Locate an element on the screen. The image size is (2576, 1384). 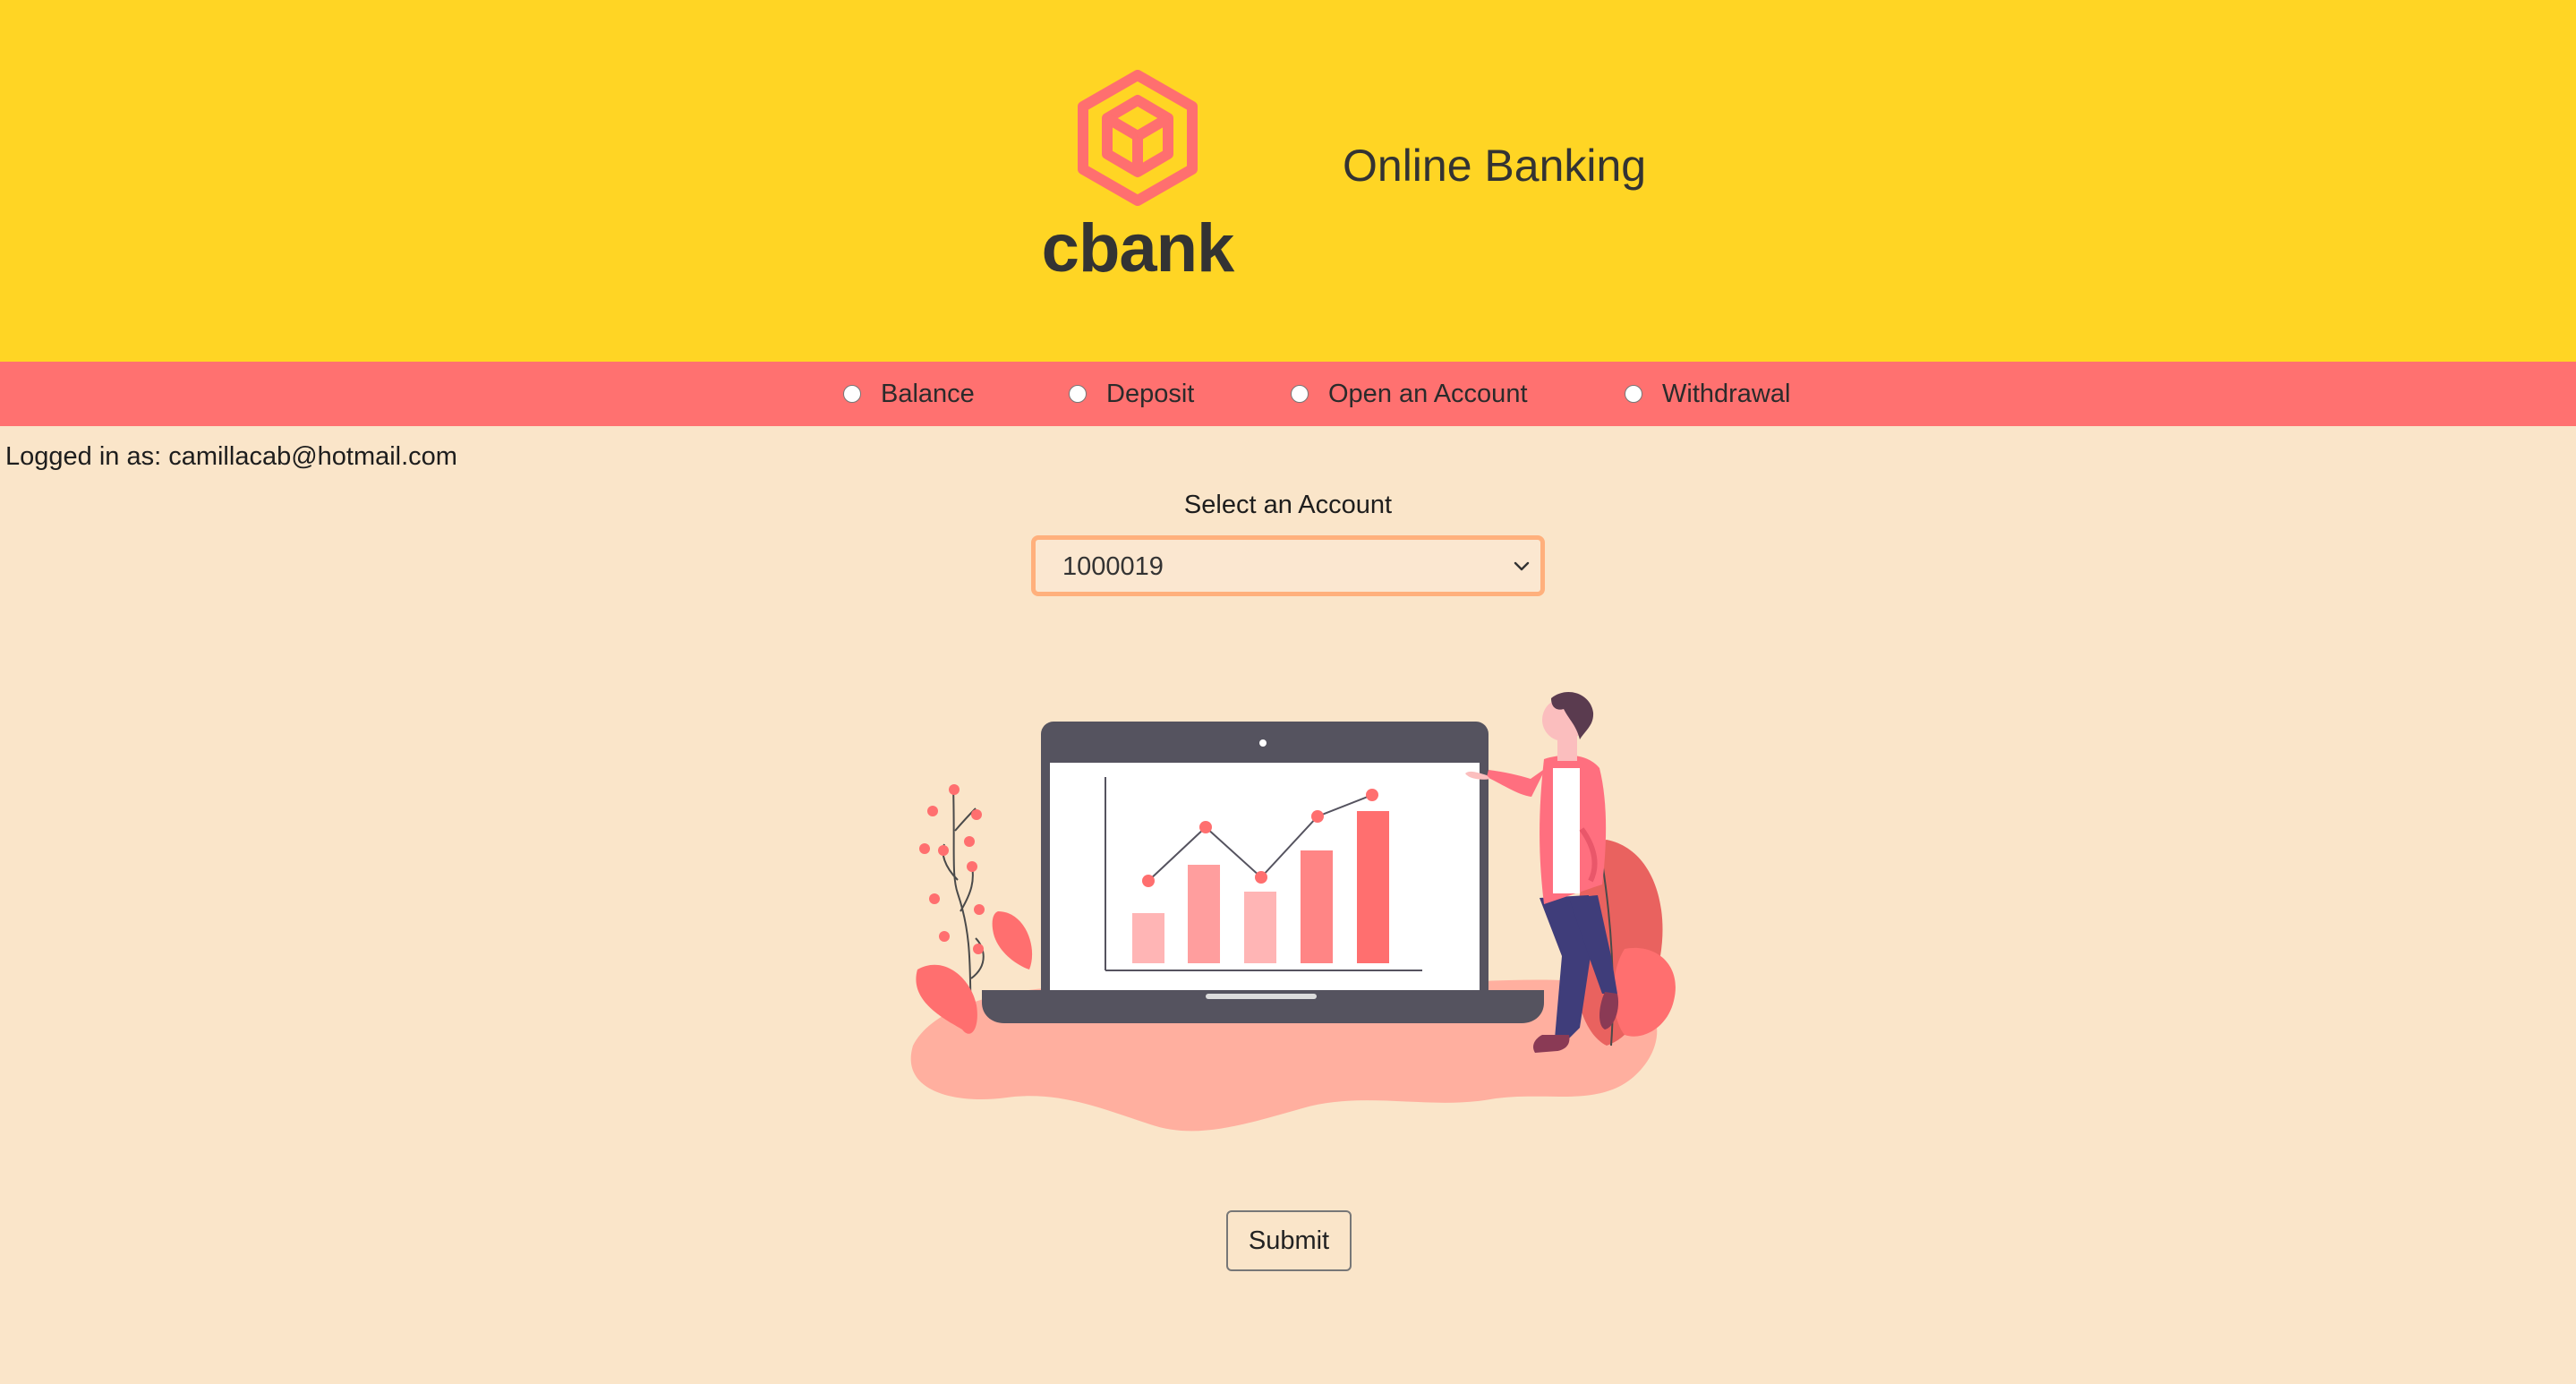
option-balance: Balance is located at coordinates (909, 394).